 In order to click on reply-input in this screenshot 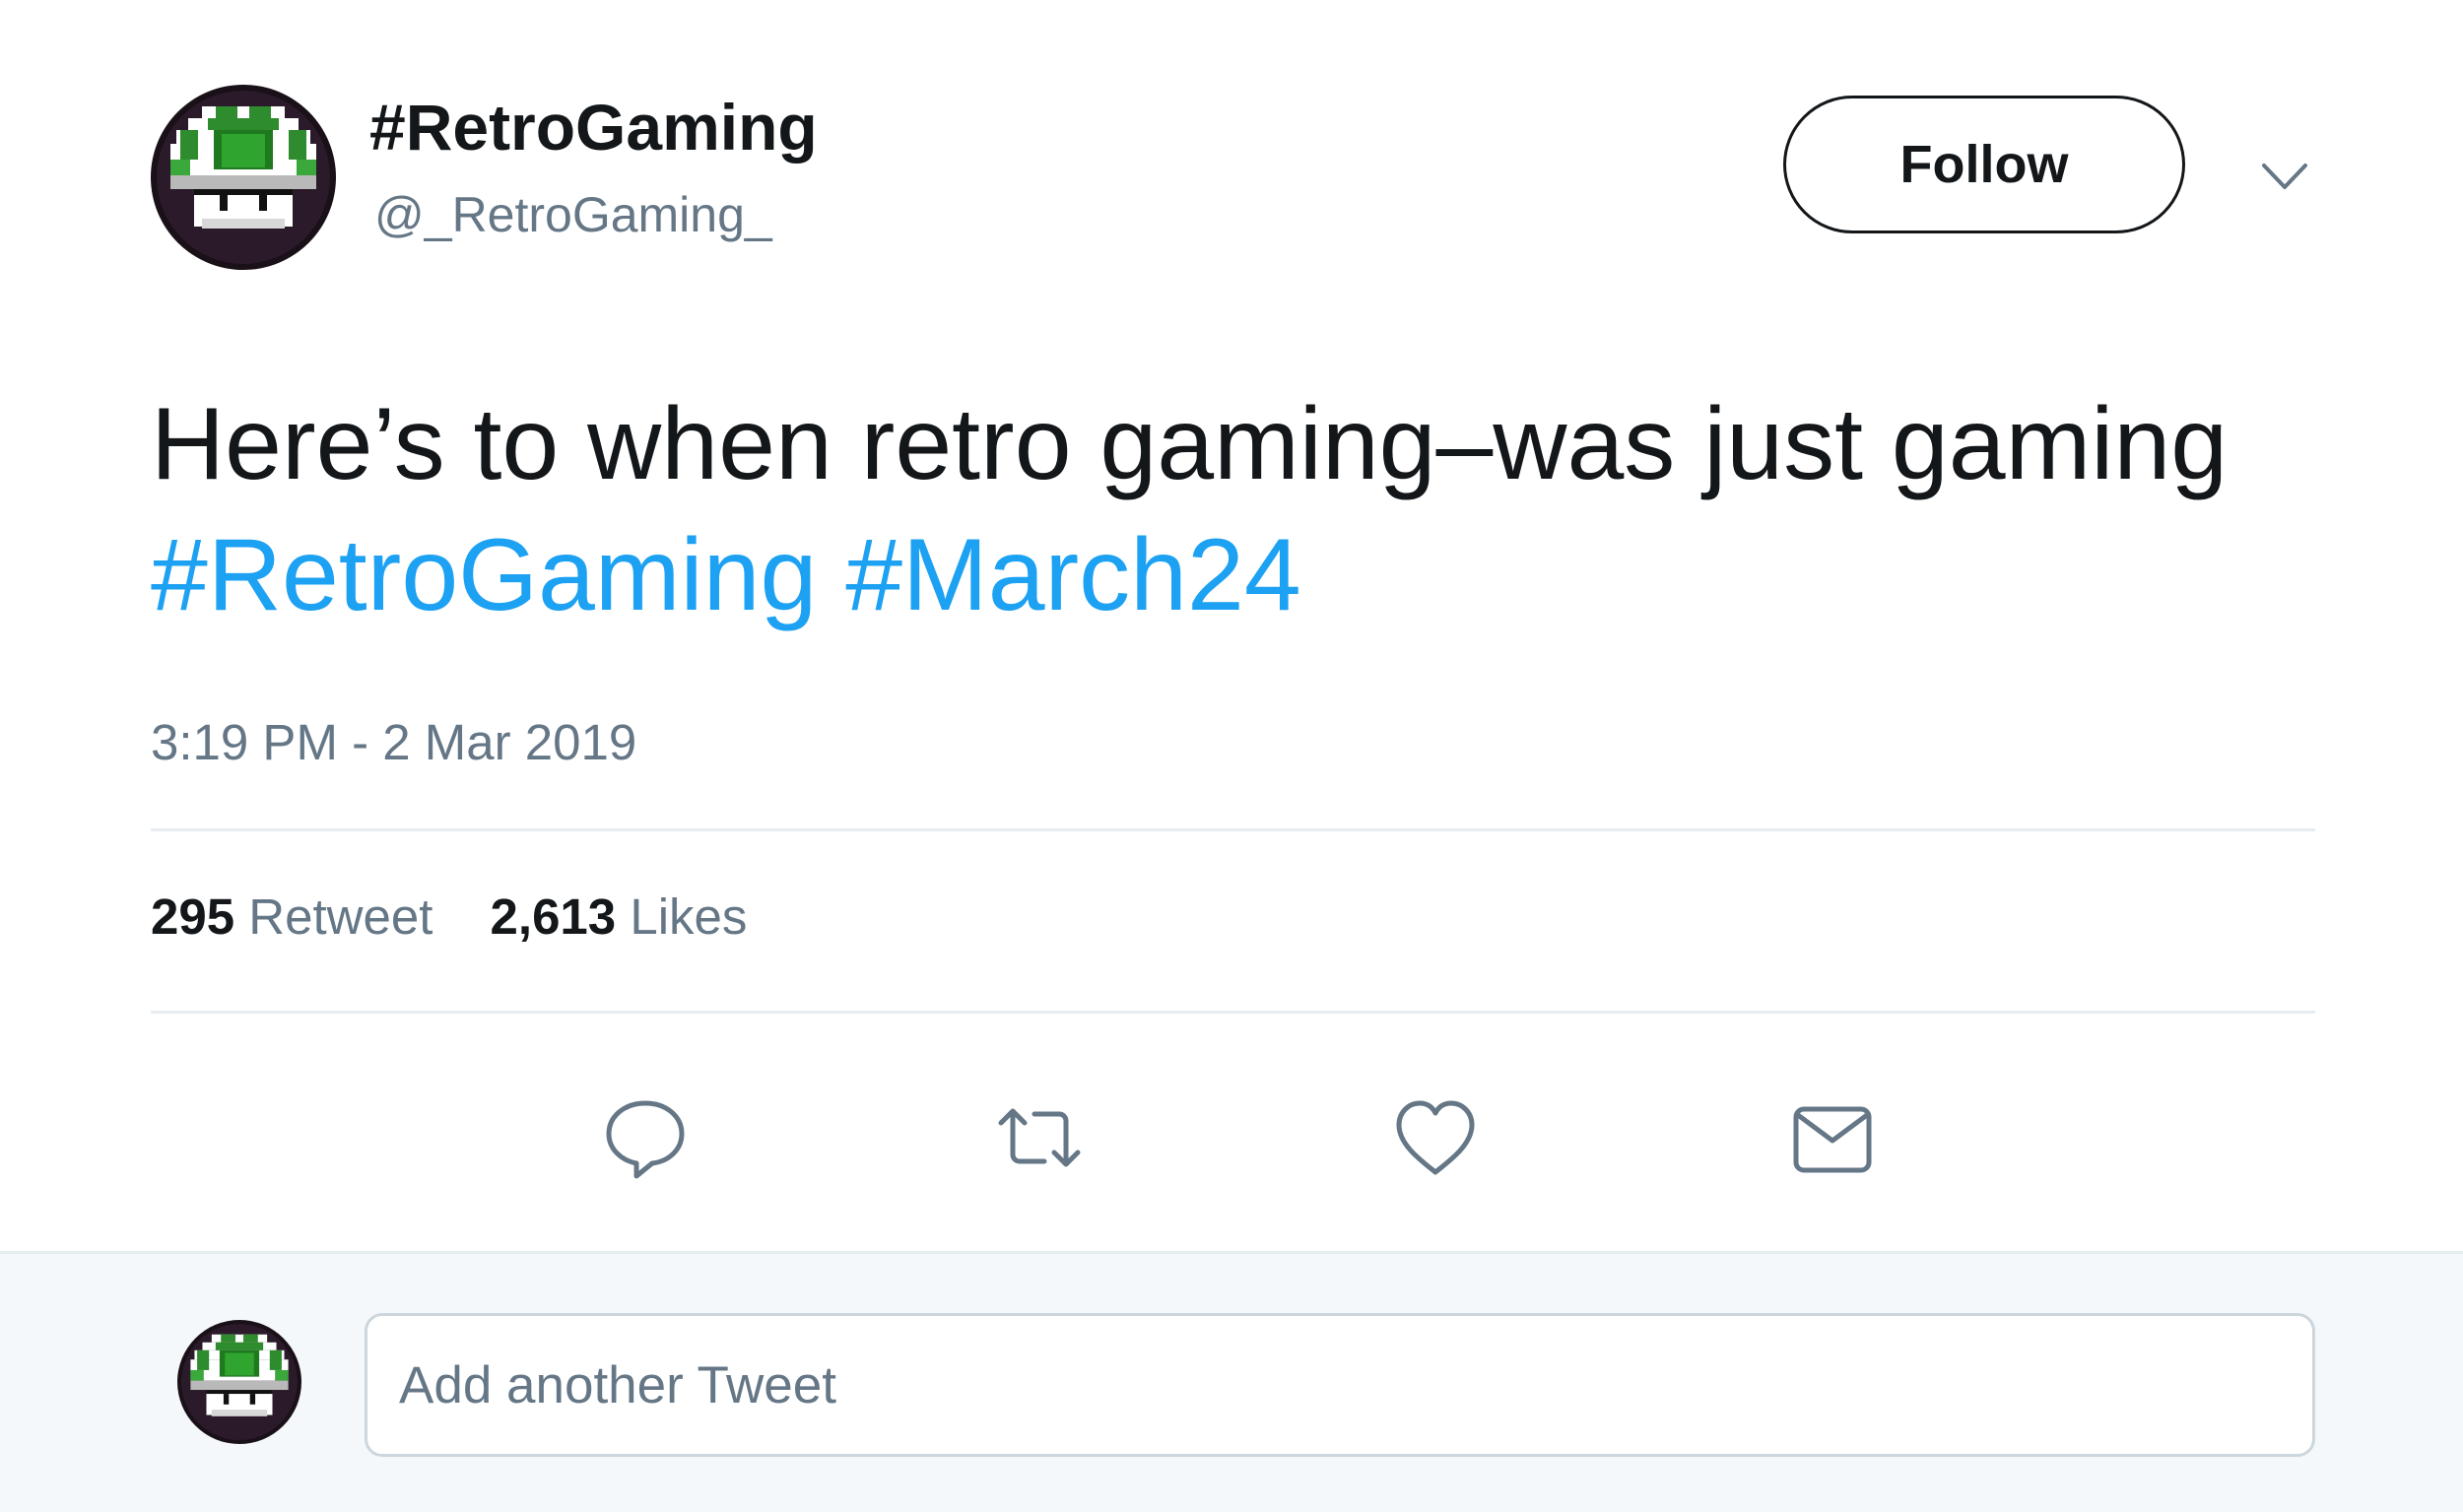, I will do `click(1340, 1385)`.